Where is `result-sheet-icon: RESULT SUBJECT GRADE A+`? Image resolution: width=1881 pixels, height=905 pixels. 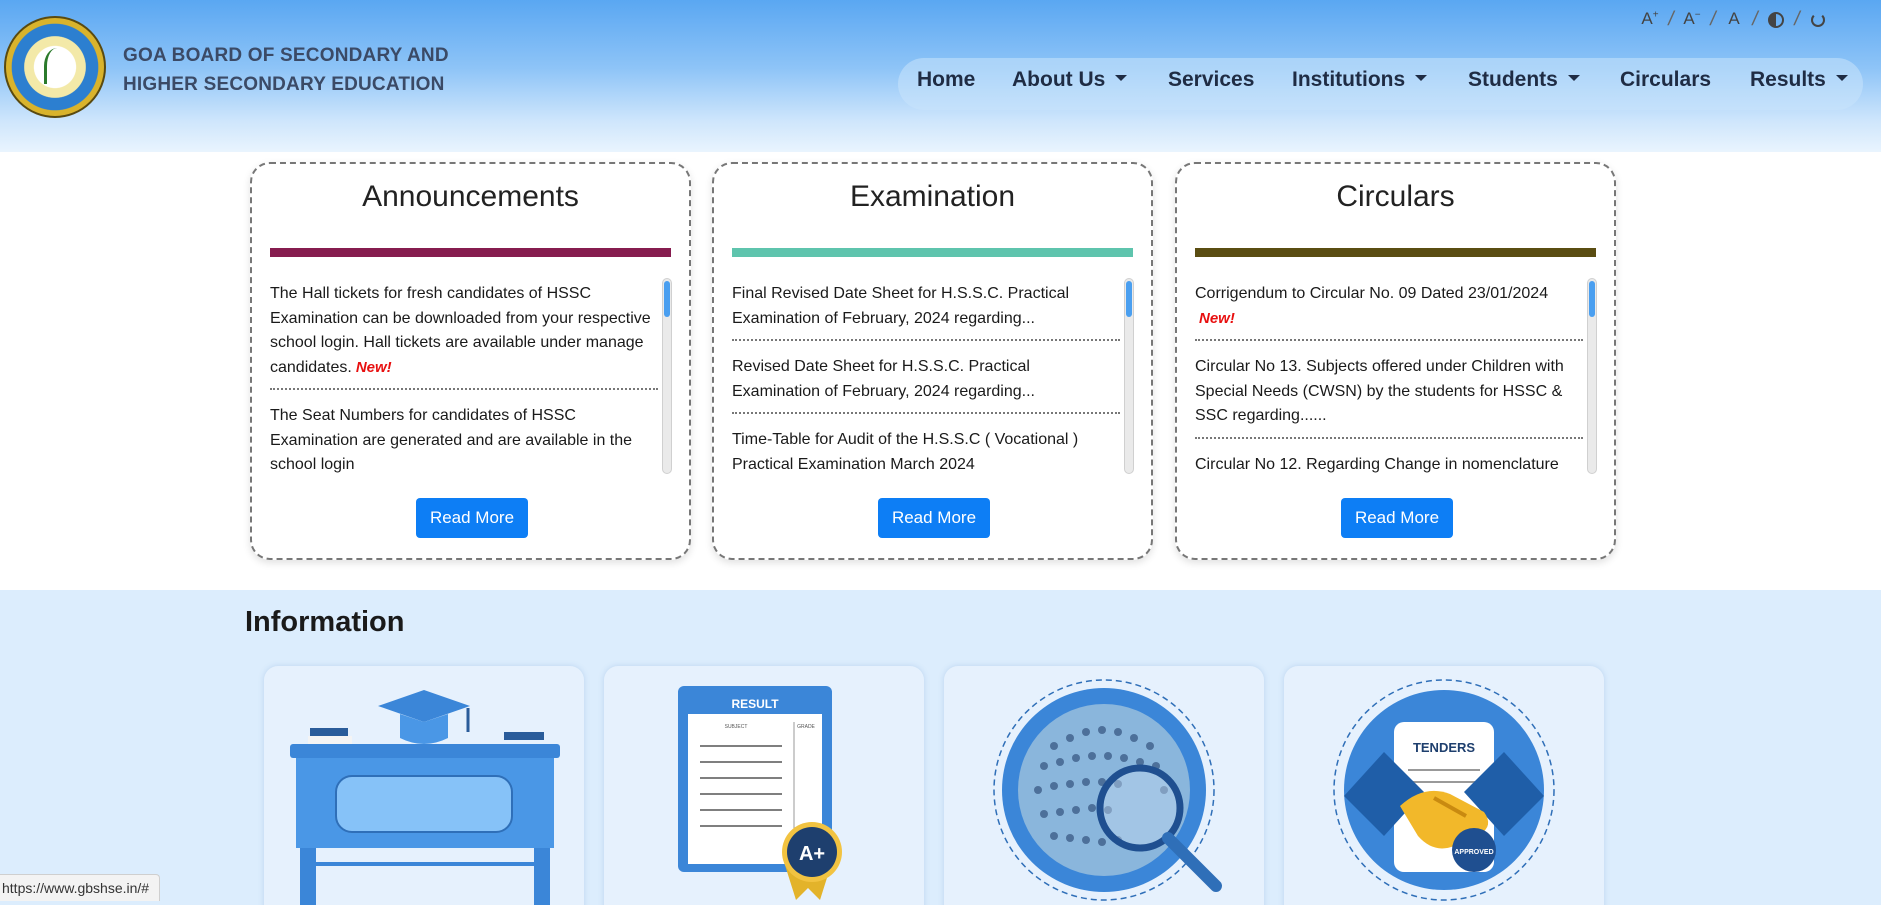
result-sheet-icon: RESULT SUBJECT GRADE A+ is located at coordinates (760, 793).